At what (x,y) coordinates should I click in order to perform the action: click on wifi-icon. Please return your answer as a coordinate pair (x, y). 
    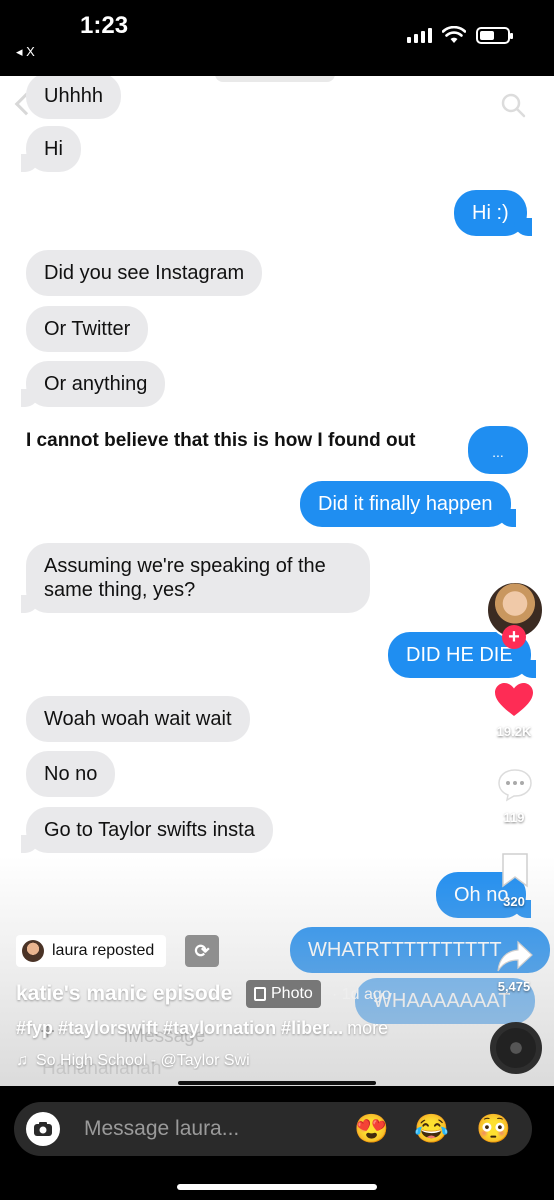
    Looking at the image, I should click on (454, 34).